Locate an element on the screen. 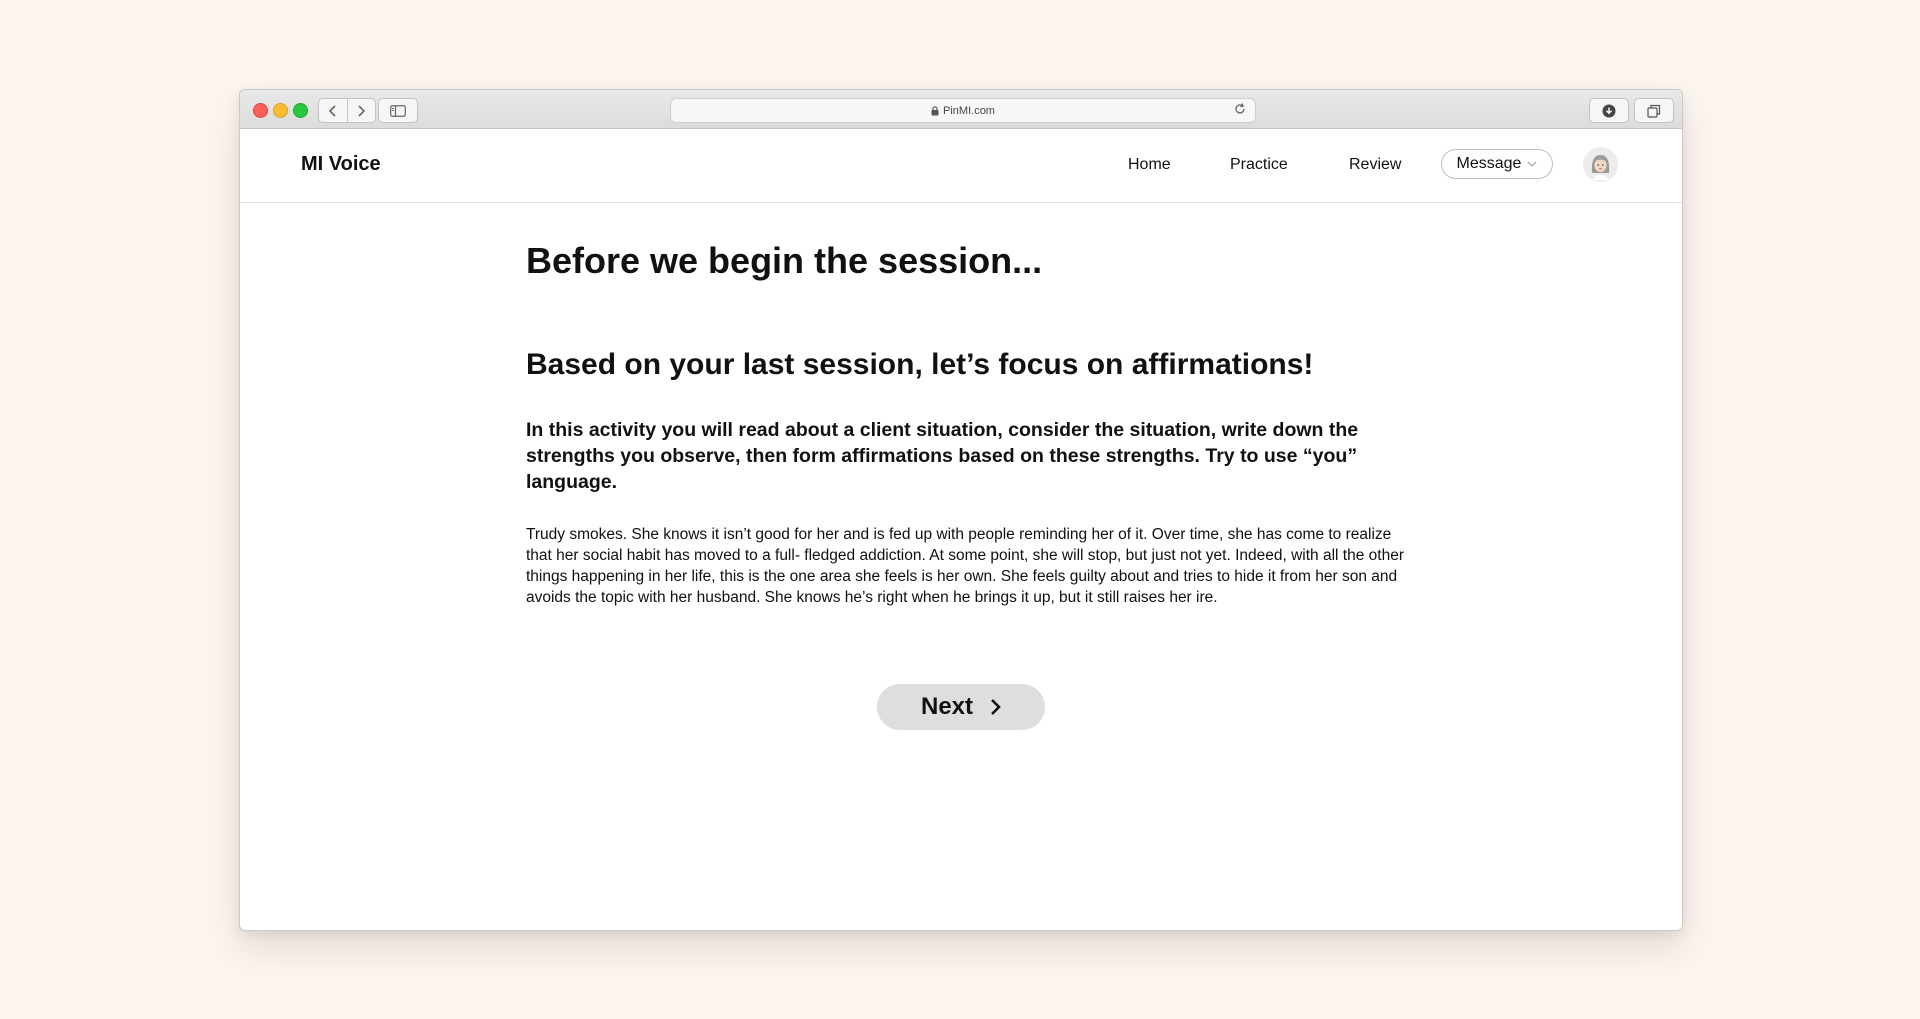 The image size is (1920, 1019). sidebar-toggle-button is located at coordinates (398, 110).